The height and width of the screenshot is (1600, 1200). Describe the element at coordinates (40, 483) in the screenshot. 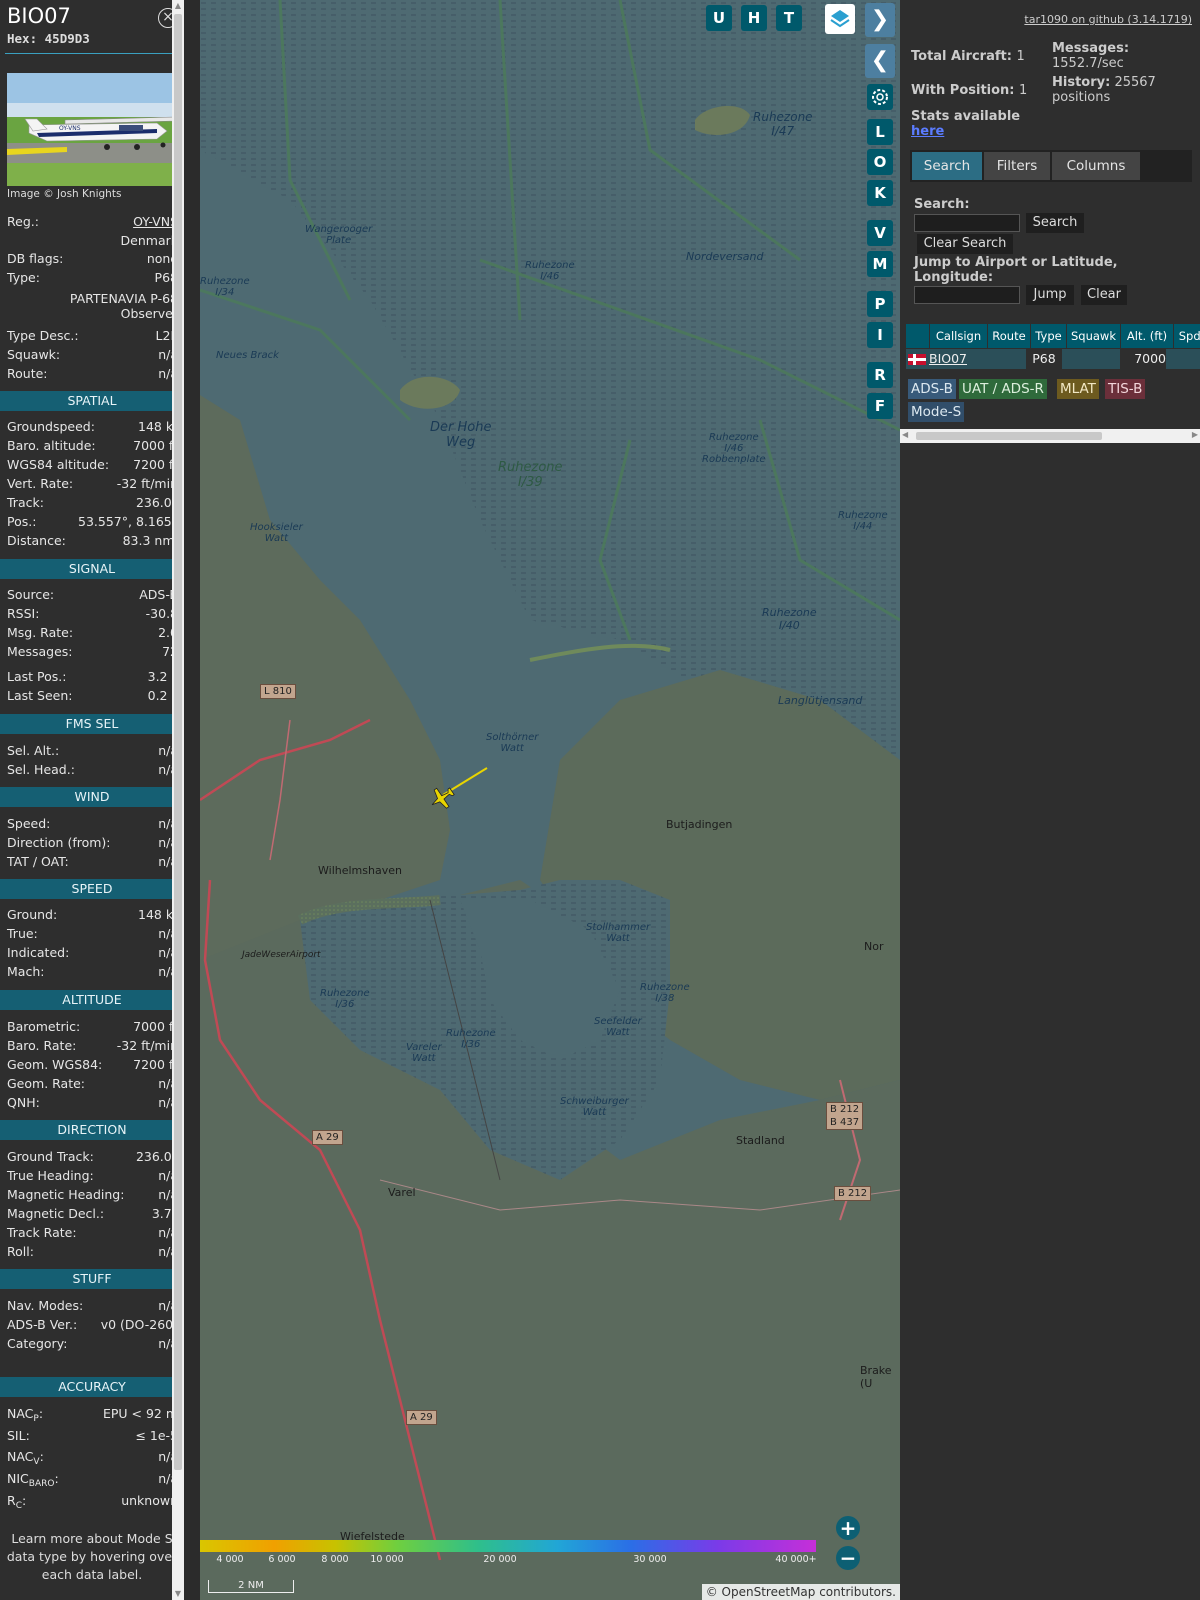

I see `spatial-label: Vert. Rate:` at that location.